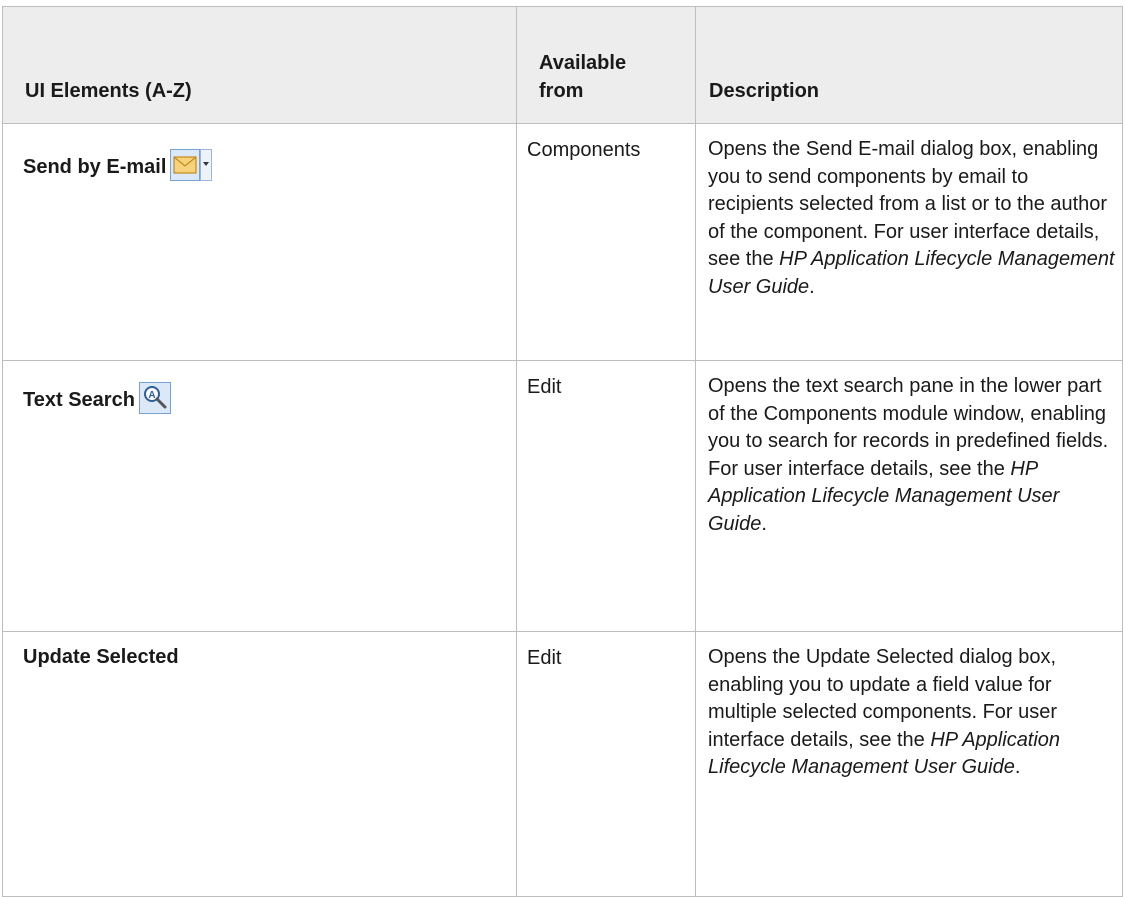 The image size is (1125, 897). I want to click on ui-element-cell: Send by E-mail, so click(259, 242).